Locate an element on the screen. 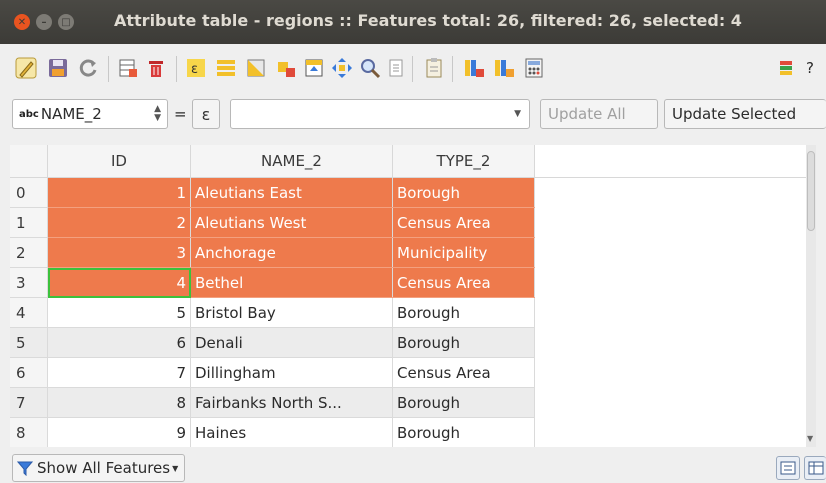 The height and width of the screenshot is (483, 826). row-header: 5 is located at coordinates (29, 342).